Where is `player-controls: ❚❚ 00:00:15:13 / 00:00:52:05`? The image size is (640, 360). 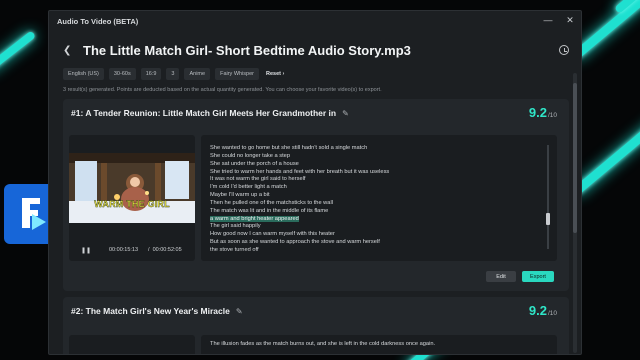
player-controls: ❚❚ 00:00:15:13 / 00:00:52:05 is located at coordinates (132, 251).